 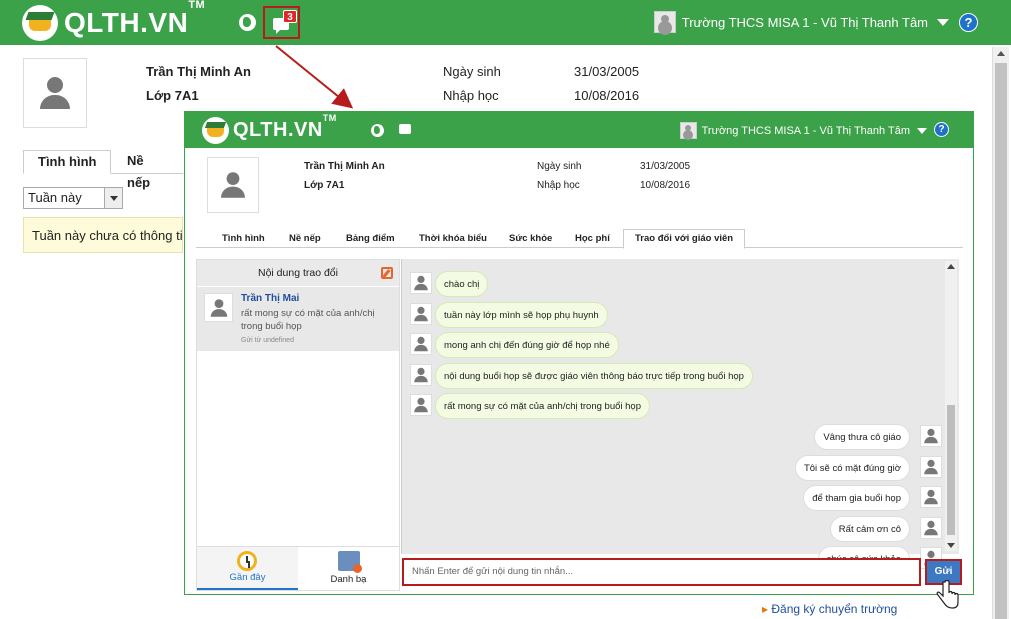 I want to click on sidebar-footer: Gần đây Danh bạ, so click(x=298, y=568).